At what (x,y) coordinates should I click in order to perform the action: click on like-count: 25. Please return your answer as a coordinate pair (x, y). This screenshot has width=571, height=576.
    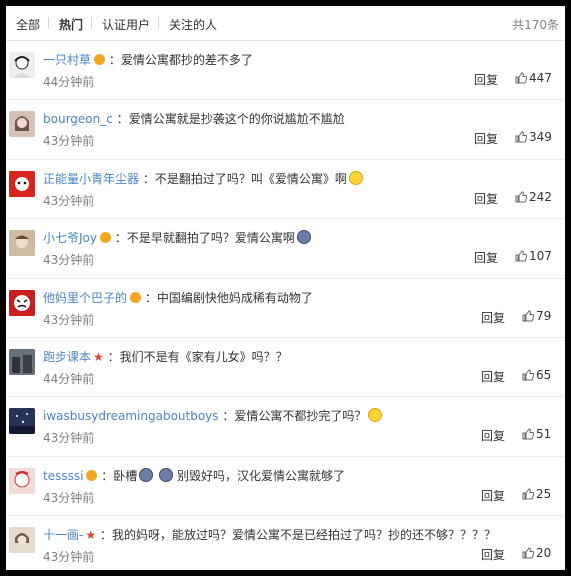
    Looking at the image, I should click on (544, 493).